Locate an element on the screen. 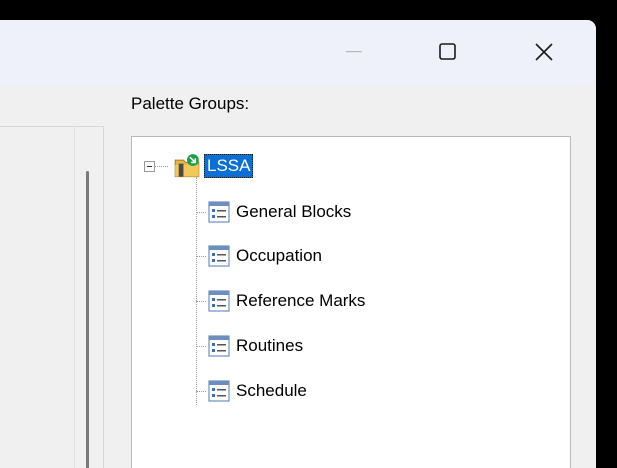 The width and height of the screenshot is (617, 468). minimize-icon is located at coordinates (354, 52).